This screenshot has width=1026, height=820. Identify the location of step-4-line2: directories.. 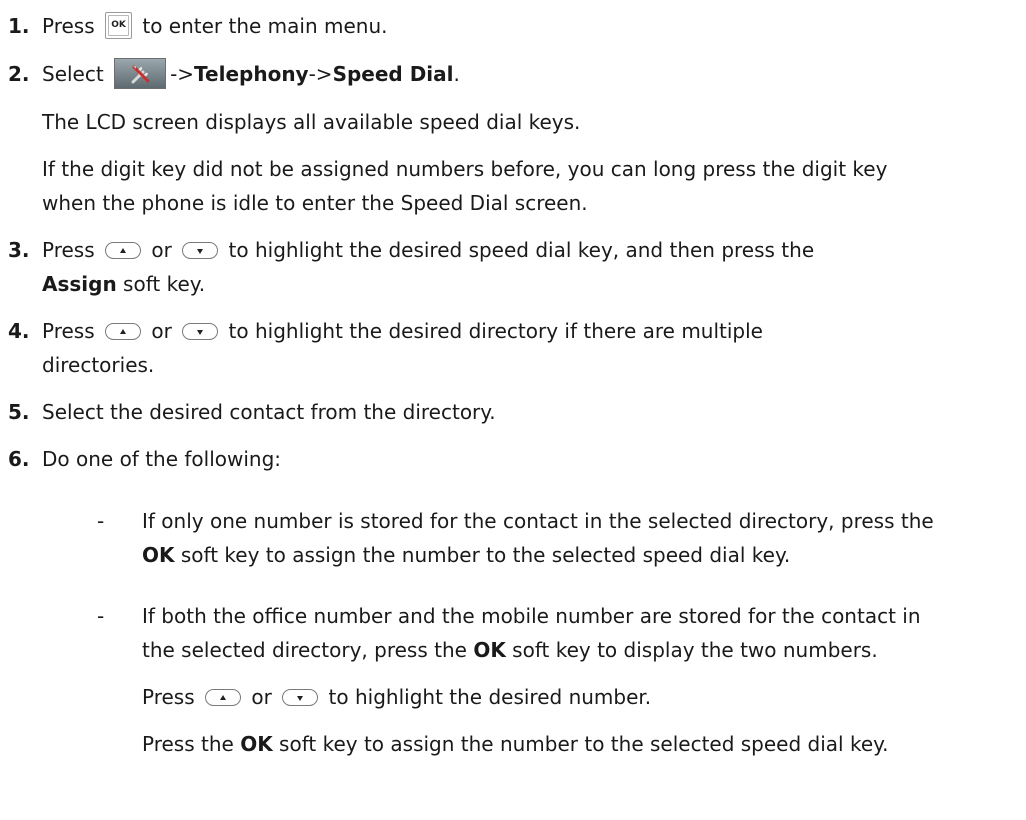
(98, 365).